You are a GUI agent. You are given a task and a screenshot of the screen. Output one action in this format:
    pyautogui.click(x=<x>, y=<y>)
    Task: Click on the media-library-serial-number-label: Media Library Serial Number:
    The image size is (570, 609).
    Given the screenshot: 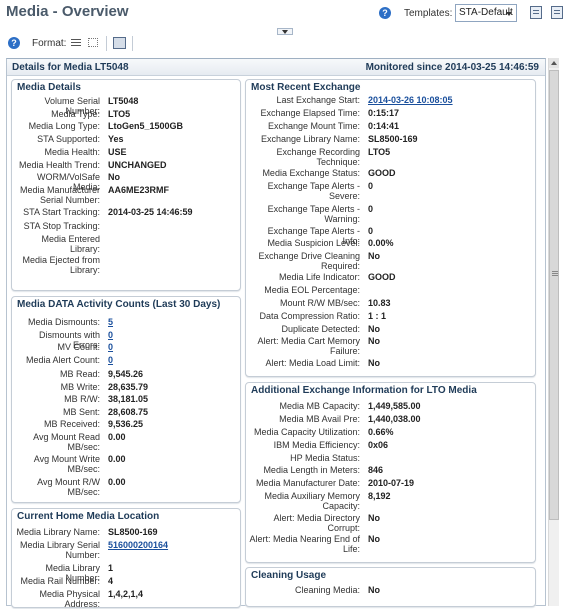 What is the action you would take?
    pyautogui.click(x=59, y=550)
    